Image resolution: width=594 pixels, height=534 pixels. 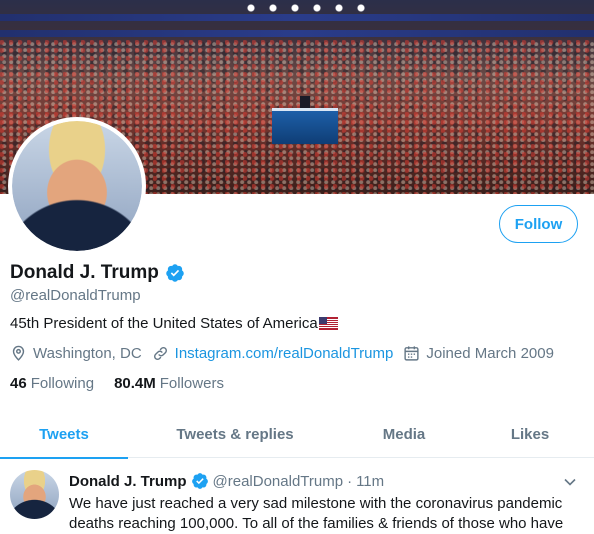 I want to click on followers-count: 80.4M, so click(x=135, y=383).